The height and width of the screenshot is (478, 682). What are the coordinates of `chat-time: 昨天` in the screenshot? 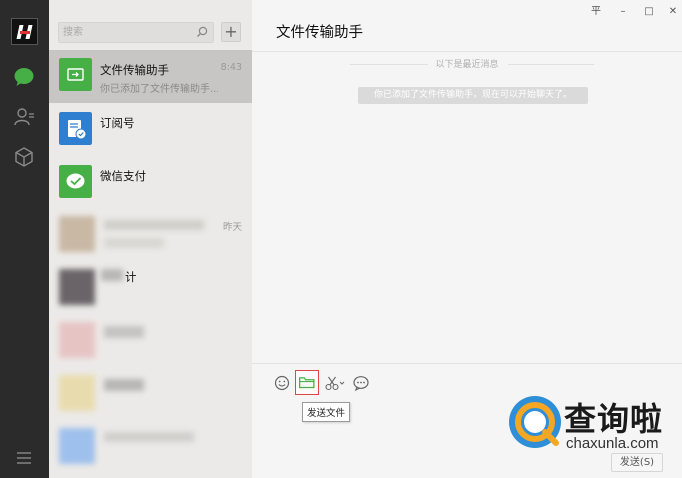 It's located at (232, 227).